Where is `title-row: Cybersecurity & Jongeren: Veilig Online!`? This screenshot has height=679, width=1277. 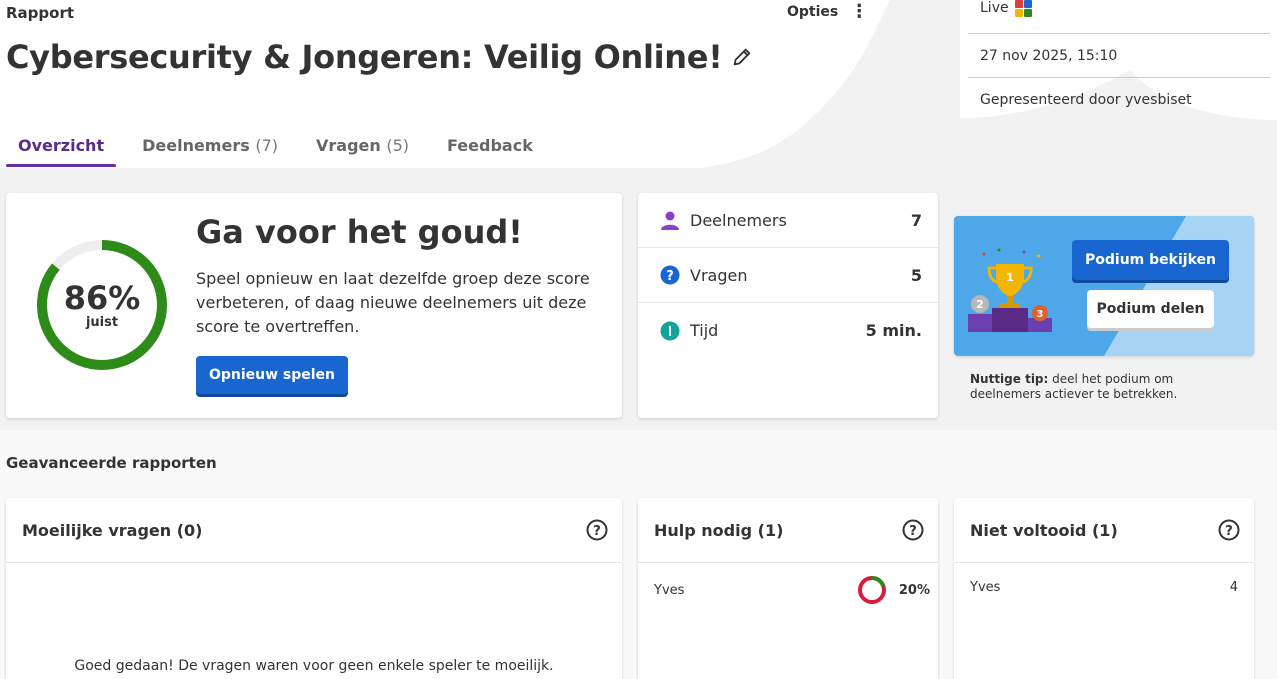 title-row: Cybersecurity & Jongeren: Veilig Online! is located at coordinates (379, 57).